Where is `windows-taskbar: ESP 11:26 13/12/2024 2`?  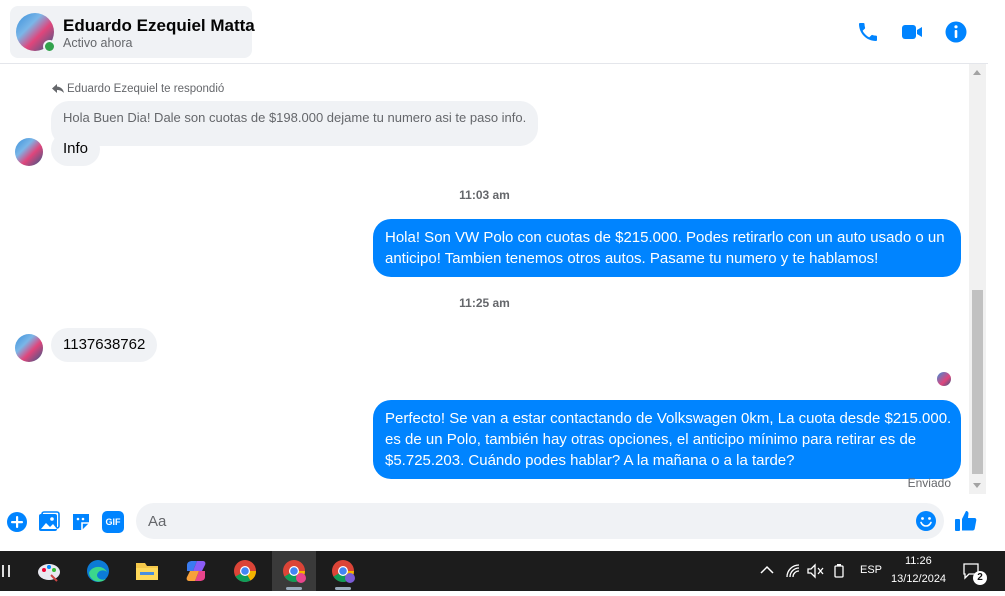
windows-taskbar: ESP 11:26 13/12/2024 2 is located at coordinates (502, 571).